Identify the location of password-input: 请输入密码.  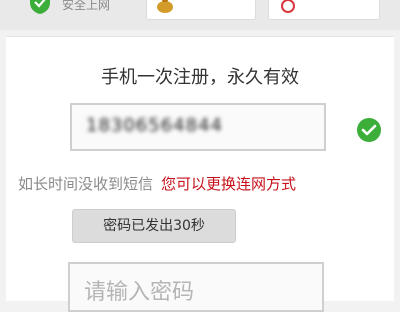
(196, 287).